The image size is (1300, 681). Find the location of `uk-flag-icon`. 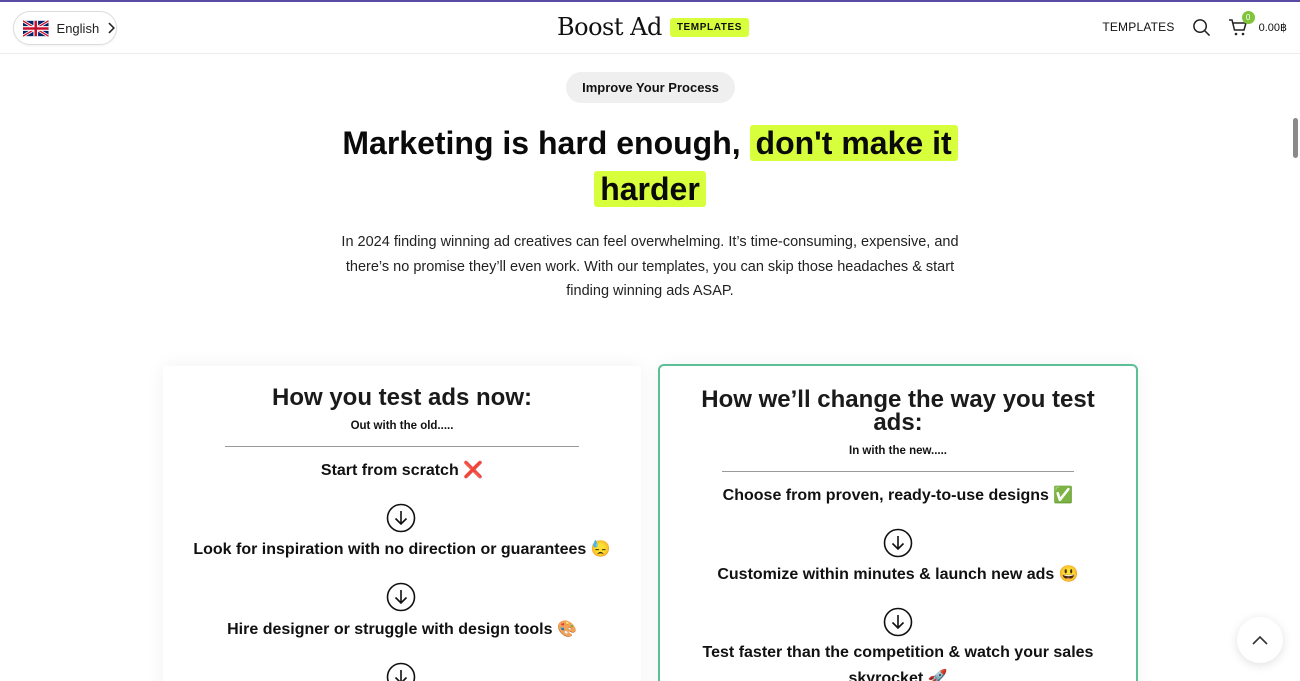

uk-flag-icon is located at coordinates (36, 28).